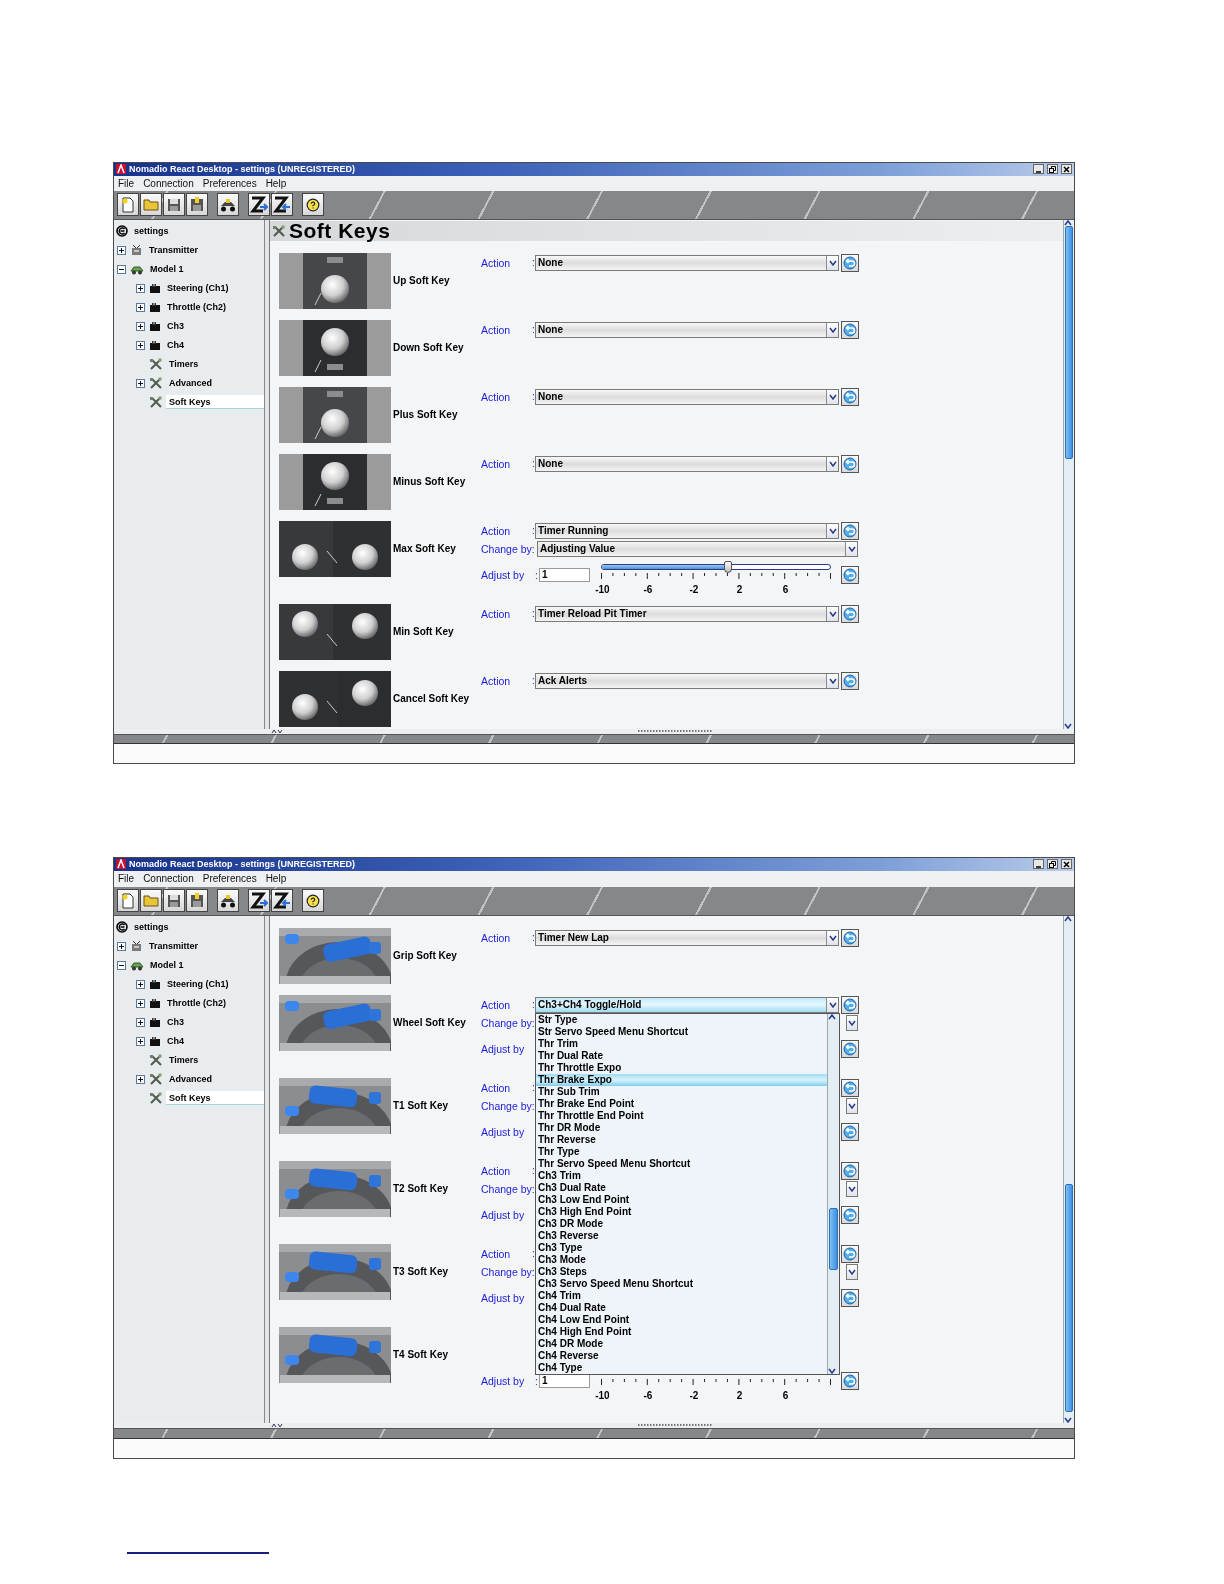 Image resolution: width=1224 pixels, height=1584 pixels. Describe the element at coordinates (681, 1031) in the screenshot. I see `dropdown-option: Str Servo Speed Menu Shortcut` at that location.